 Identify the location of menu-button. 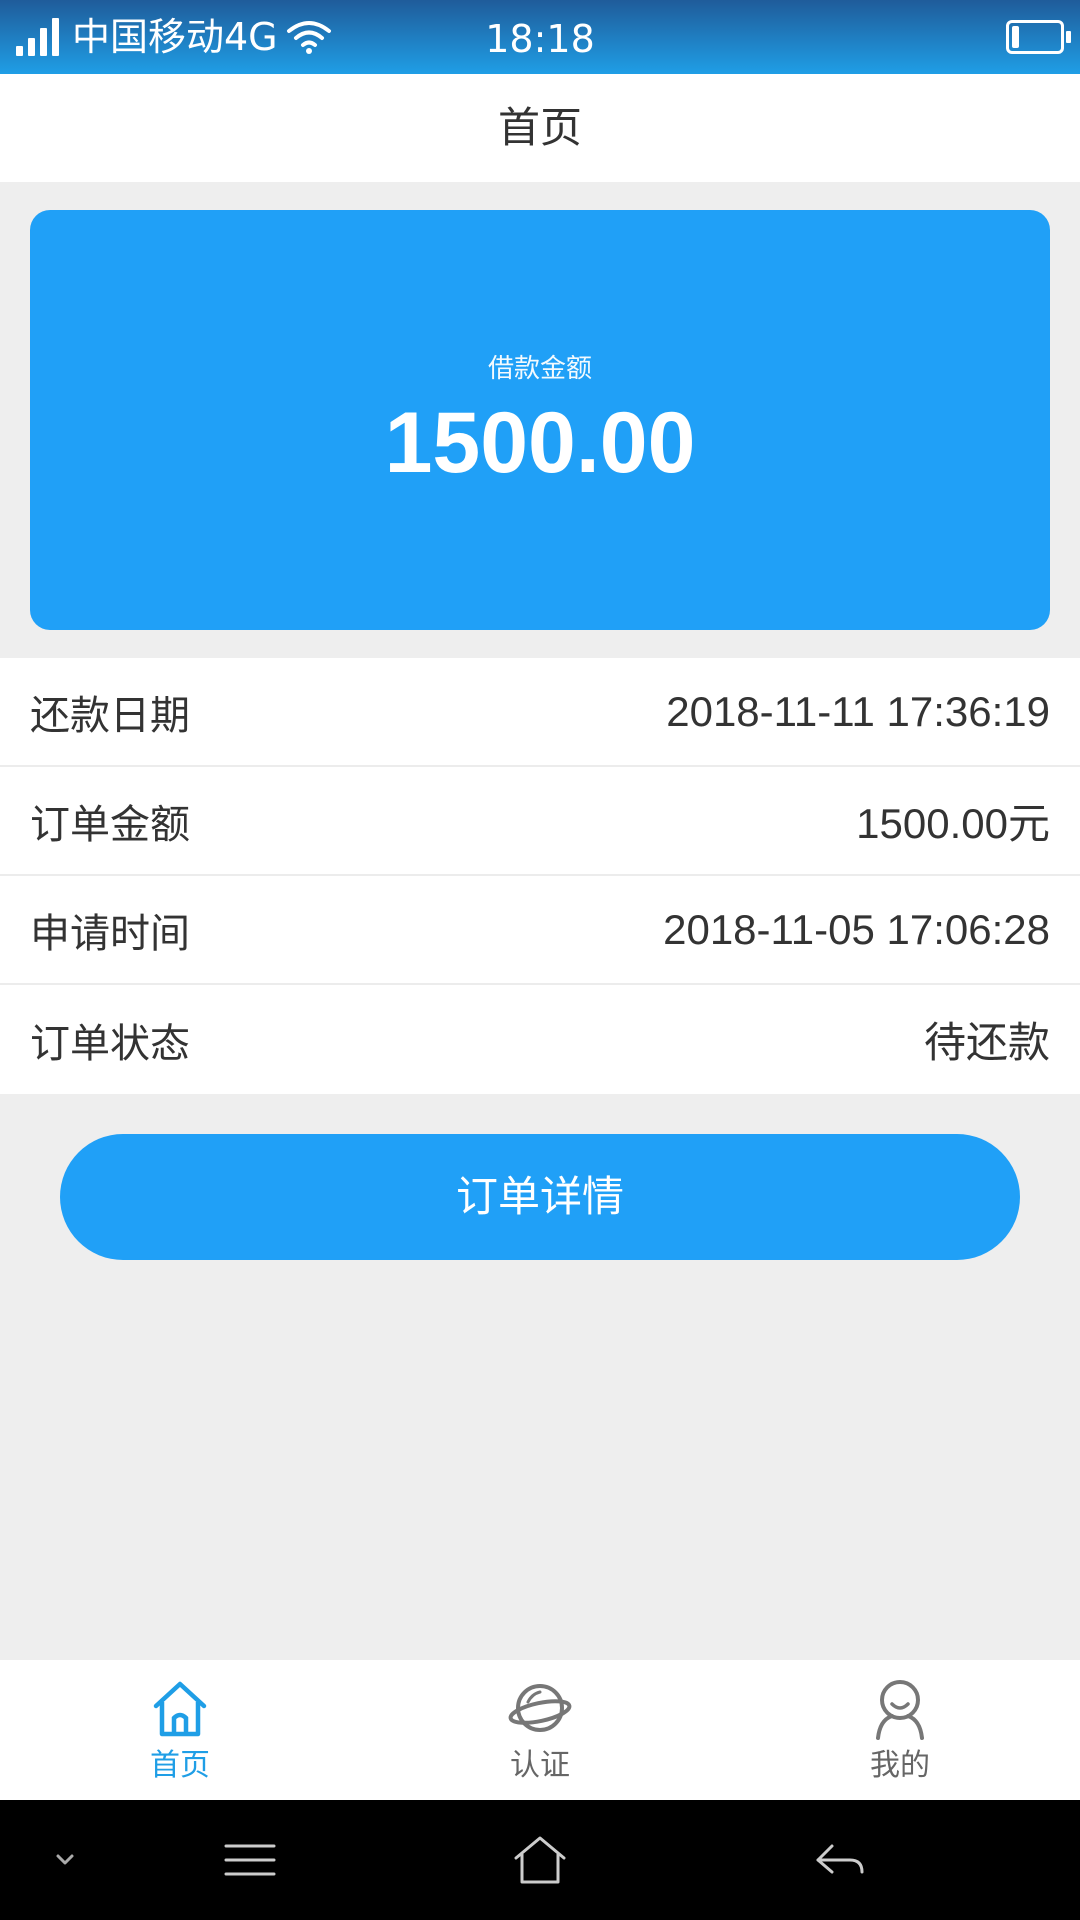
(250, 1860).